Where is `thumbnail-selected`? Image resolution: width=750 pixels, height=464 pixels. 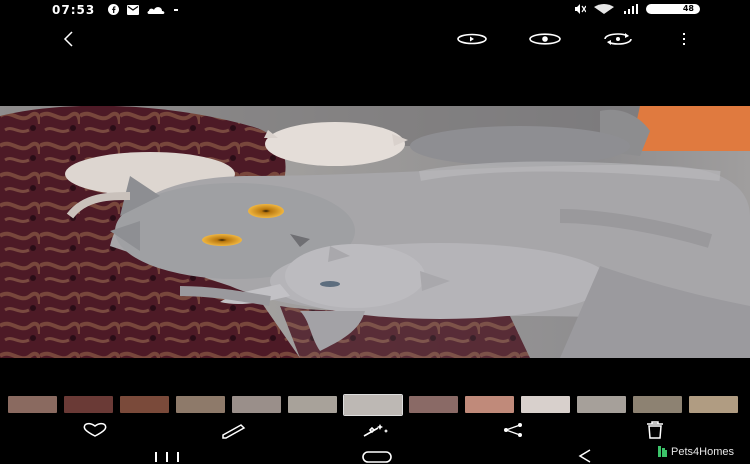
thumbnail-selected is located at coordinates (373, 404).